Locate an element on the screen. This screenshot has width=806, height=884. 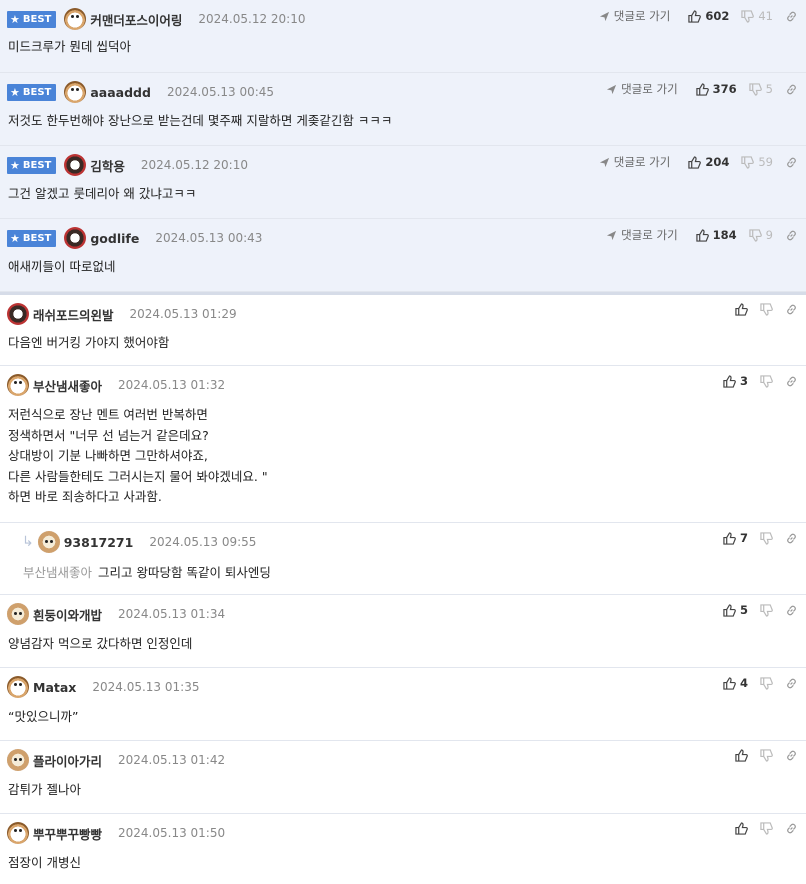
upvote-button: 376 is located at coordinates (716, 89).